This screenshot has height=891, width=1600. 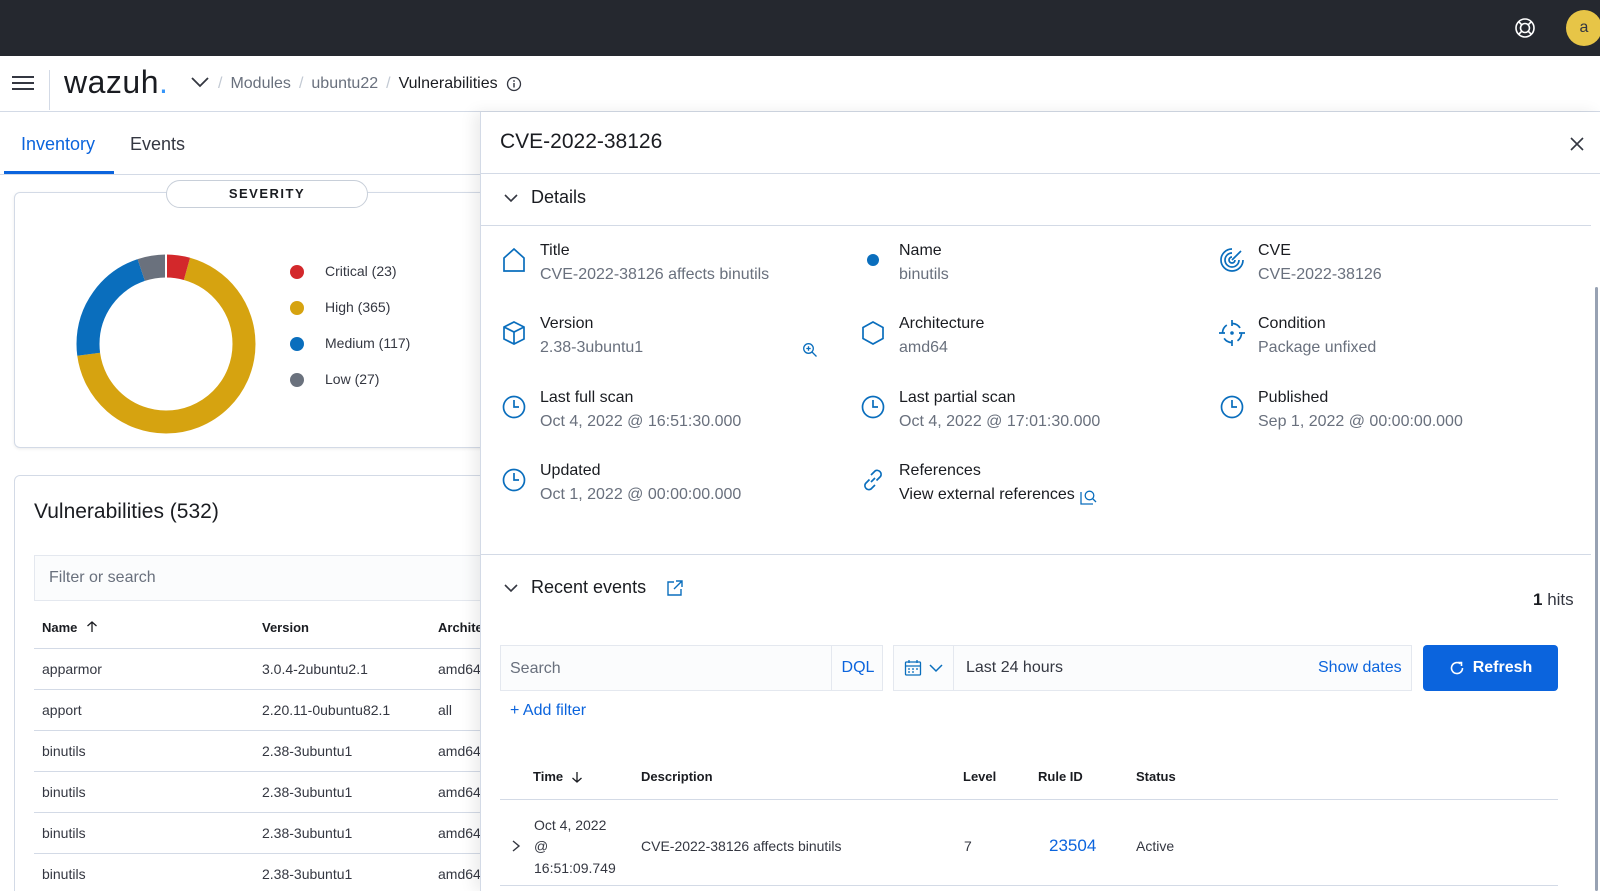 I want to click on flyout-scrollbar, so click(x=1596, y=589).